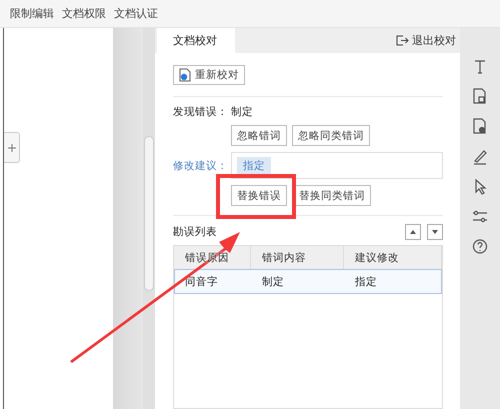 The image size is (500, 409). What do you see at coordinates (209, 75) in the screenshot?
I see `recheck-button: 重新校对` at bounding box center [209, 75].